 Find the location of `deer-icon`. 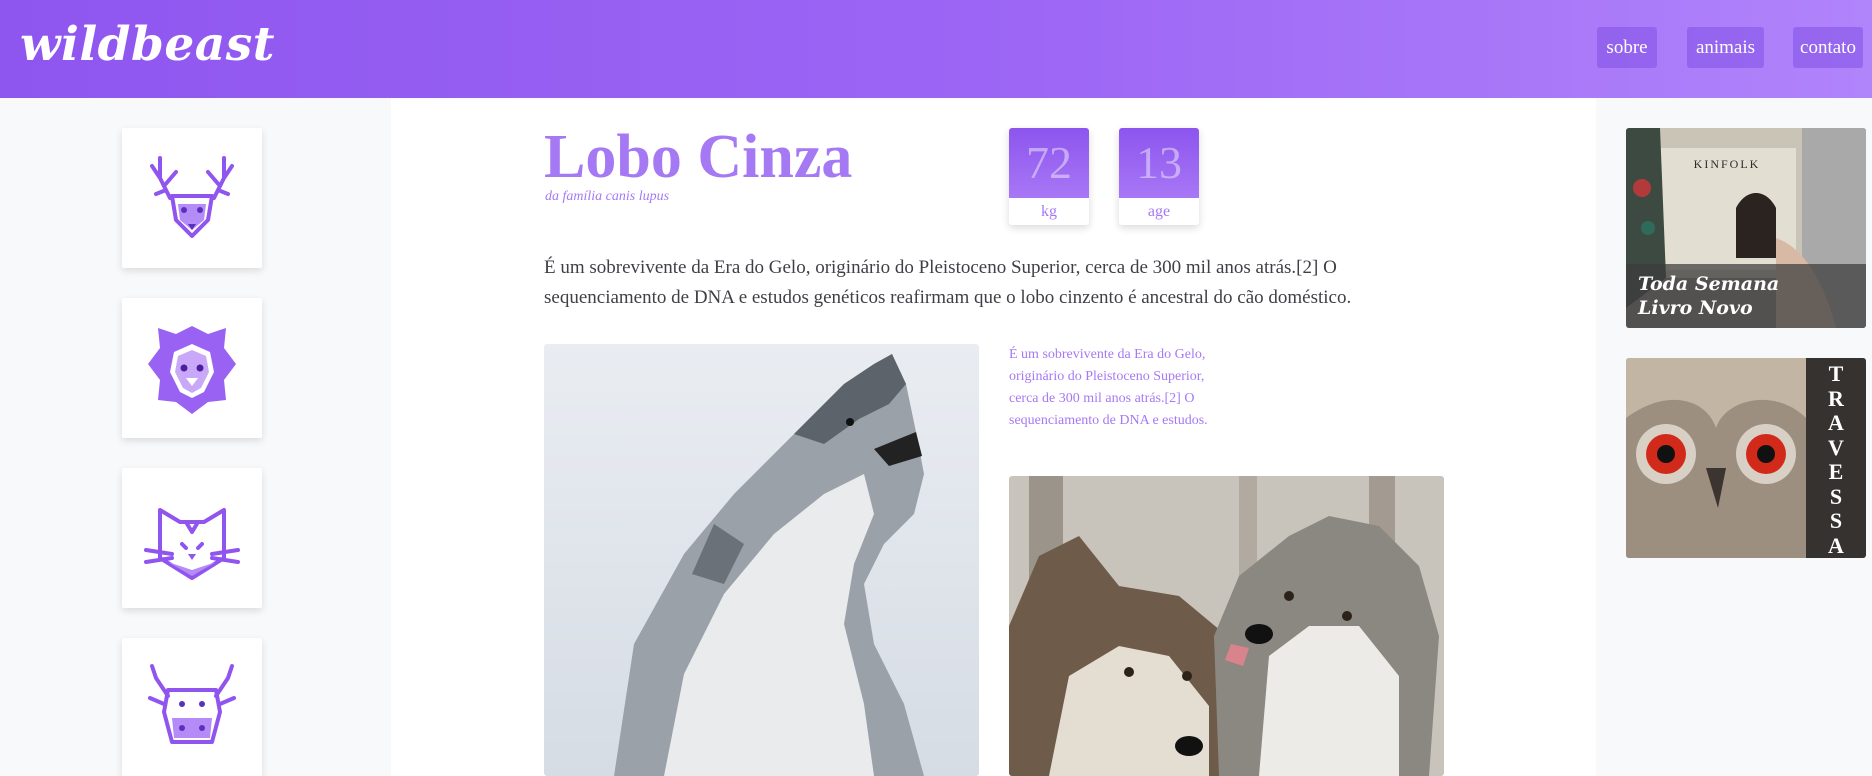

deer-icon is located at coordinates (192, 197).